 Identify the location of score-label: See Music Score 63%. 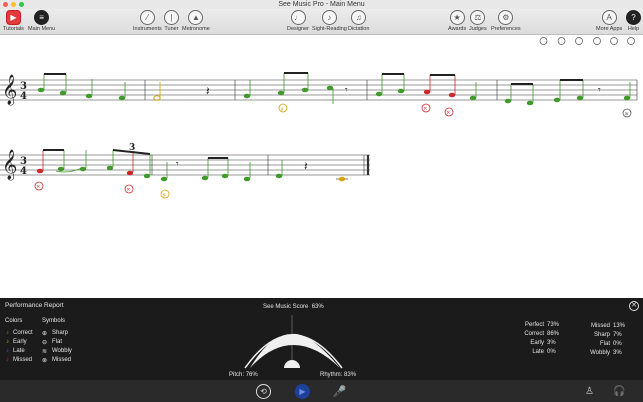
(293, 307).